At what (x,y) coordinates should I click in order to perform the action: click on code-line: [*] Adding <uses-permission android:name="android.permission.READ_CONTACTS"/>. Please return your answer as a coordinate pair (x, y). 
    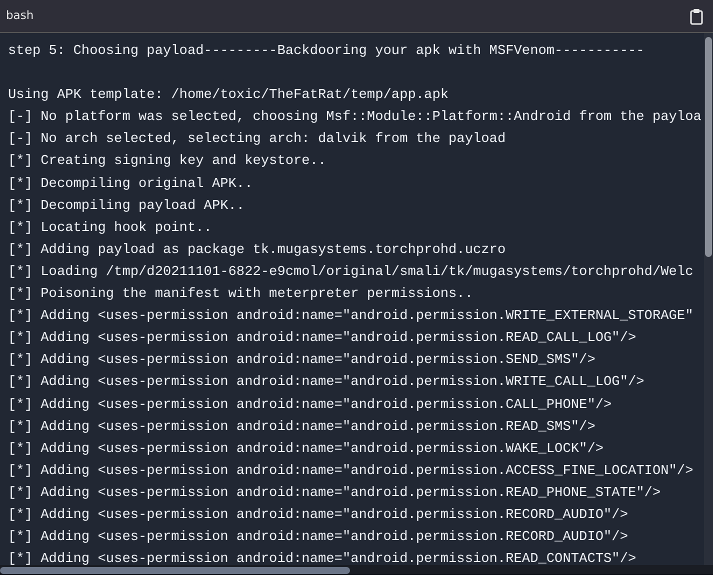
    Looking at the image, I should click on (322, 558).